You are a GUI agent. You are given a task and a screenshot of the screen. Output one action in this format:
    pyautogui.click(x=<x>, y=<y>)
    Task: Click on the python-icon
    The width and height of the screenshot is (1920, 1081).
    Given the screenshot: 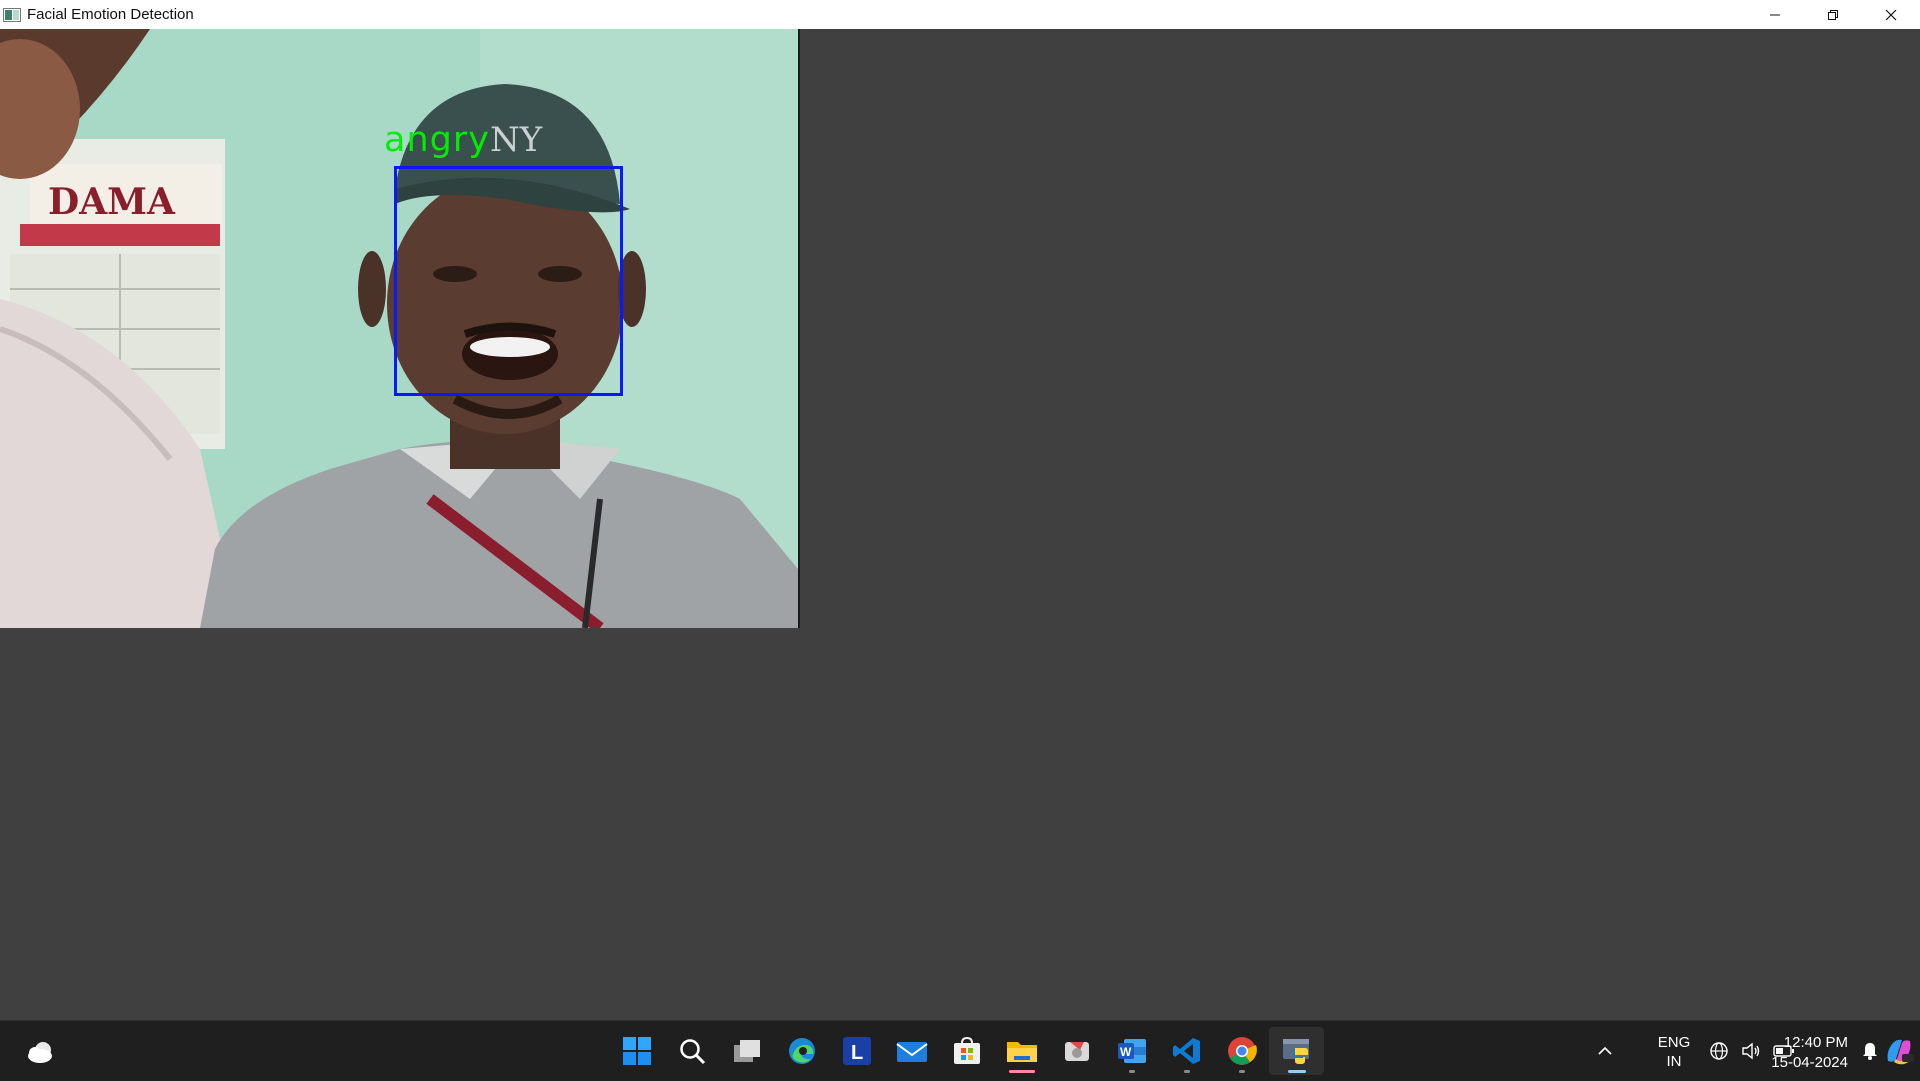 What is the action you would take?
    pyautogui.click(x=1295, y=1051)
    